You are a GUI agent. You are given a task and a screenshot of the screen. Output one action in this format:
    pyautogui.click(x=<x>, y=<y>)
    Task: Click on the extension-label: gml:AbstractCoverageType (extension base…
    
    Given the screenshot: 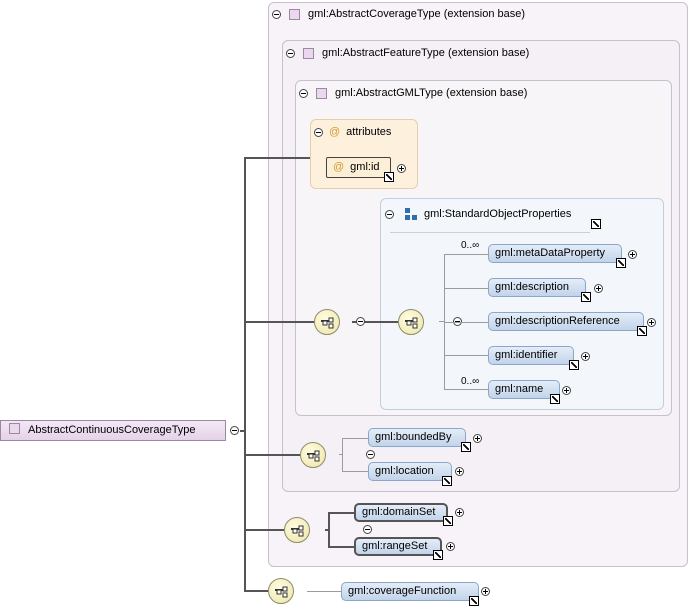 What is the action you would take?
    pyautogui.click(x=417, y=14)
    